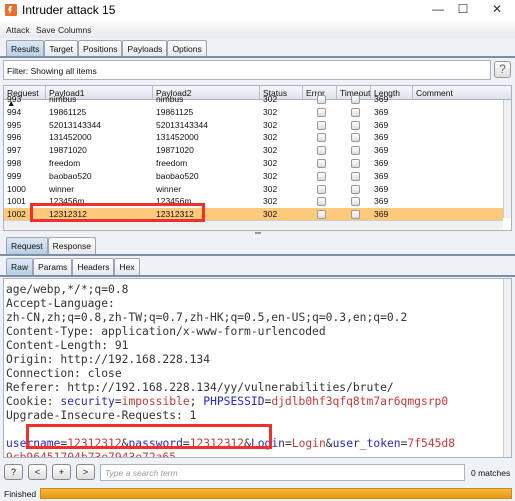  Describe the element at coordinates (258, 233) in the screenshot. I see `split-handle` at that location.